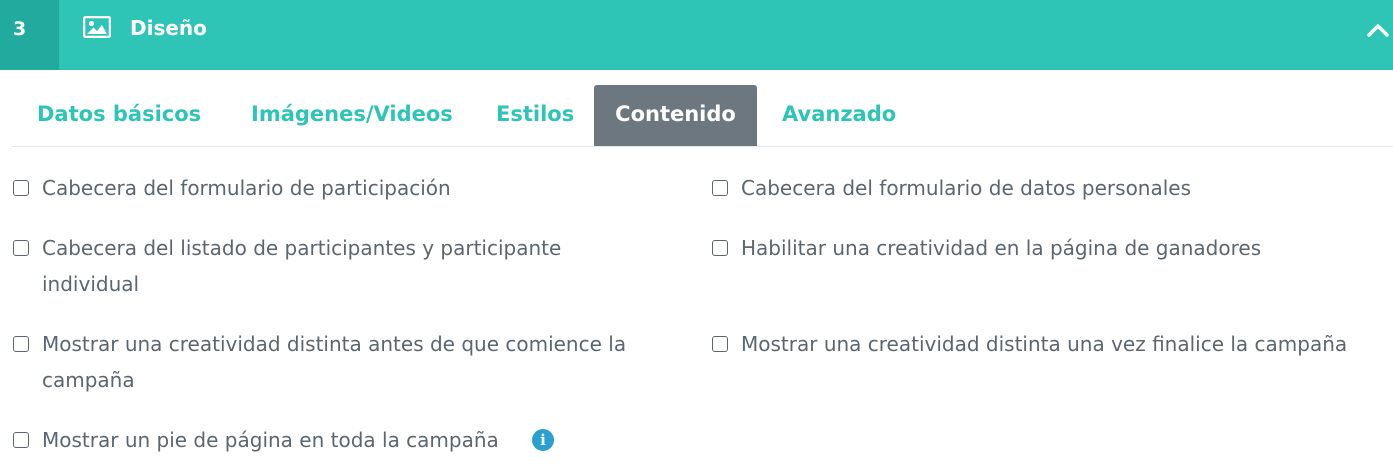 Image resolution: width=1393 pixels, height=476 pixels. What do you see at coordinates (352, 115) in the screenshot?
I see `tab-imagenes-videos: Imágenes/Videos` at bounding box center [352, 115].